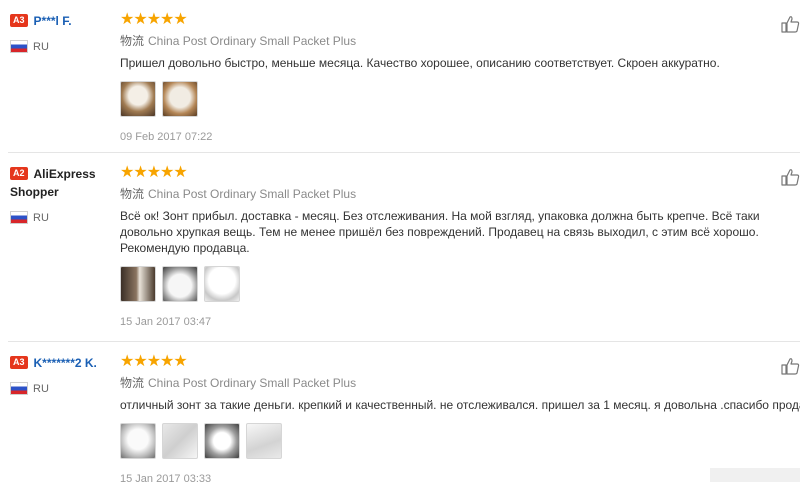  What do you see at coordinates (53, 21) in the screenshot?
I see `buyer-name: P***l F.` at bounding box center [53, 21].